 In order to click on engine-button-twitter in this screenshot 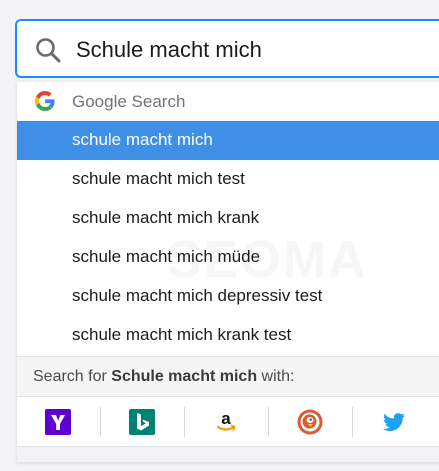, I will do `click(395, 422)`.